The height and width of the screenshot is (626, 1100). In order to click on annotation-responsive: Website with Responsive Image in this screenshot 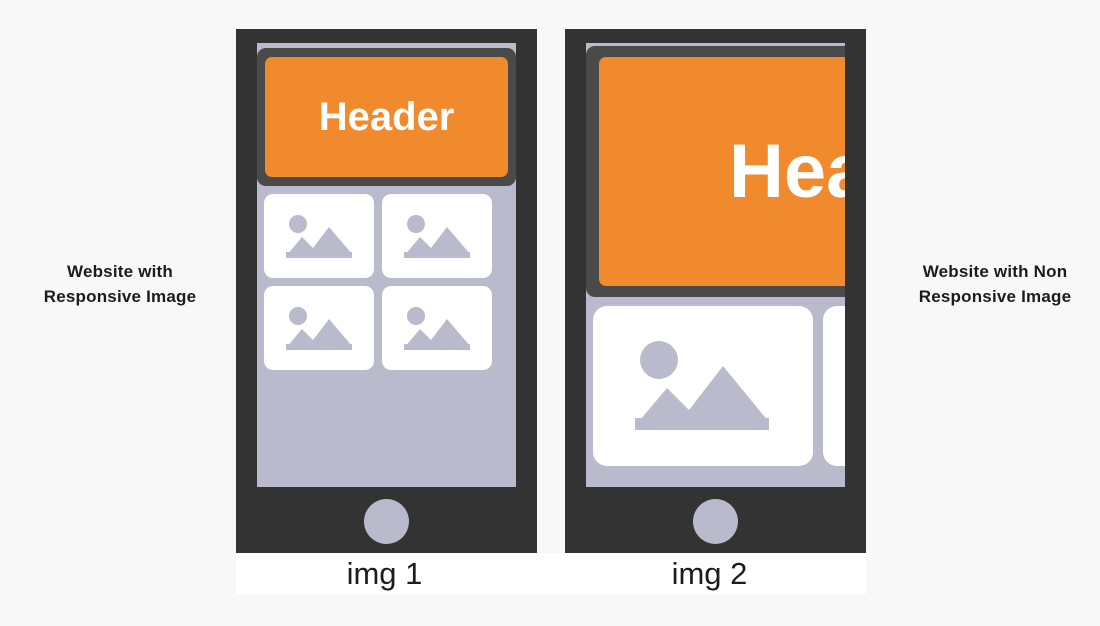, I will do `click(120, 284)`.